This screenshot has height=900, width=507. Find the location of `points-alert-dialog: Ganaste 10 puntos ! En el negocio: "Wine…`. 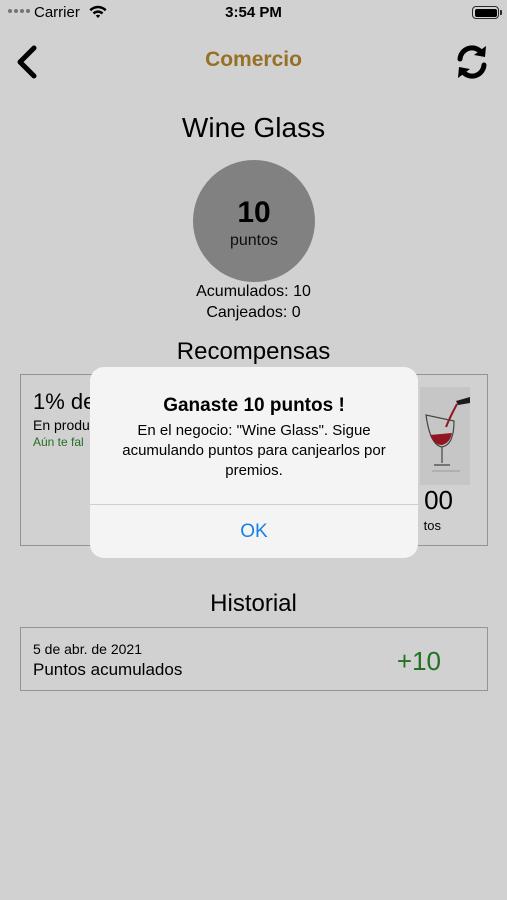

points-alert-dialog: Ganaste 10 puntos ! En el negocio: "Wine… is located at coordinates (254, 462).